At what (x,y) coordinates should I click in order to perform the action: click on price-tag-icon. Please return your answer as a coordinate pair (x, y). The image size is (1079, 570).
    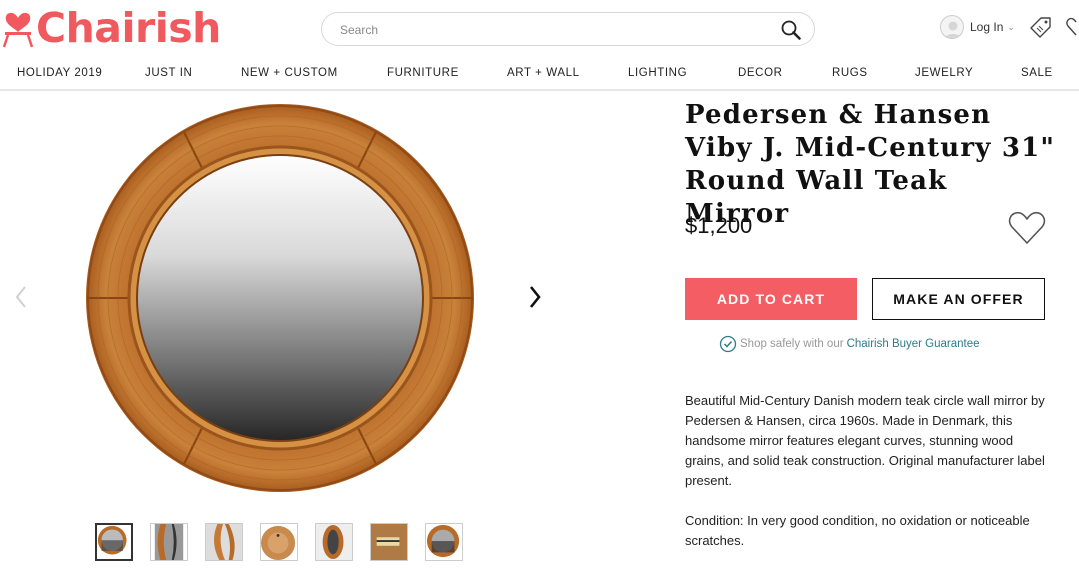
    Looking at the image, I should click on (1041, 27).